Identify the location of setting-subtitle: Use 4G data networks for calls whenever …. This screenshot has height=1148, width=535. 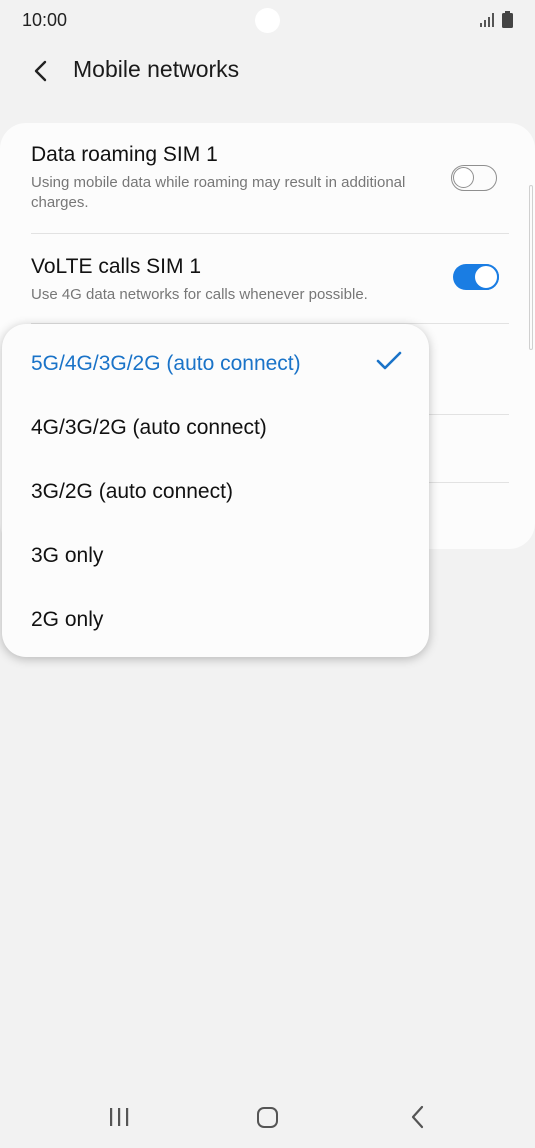
(199, 294).